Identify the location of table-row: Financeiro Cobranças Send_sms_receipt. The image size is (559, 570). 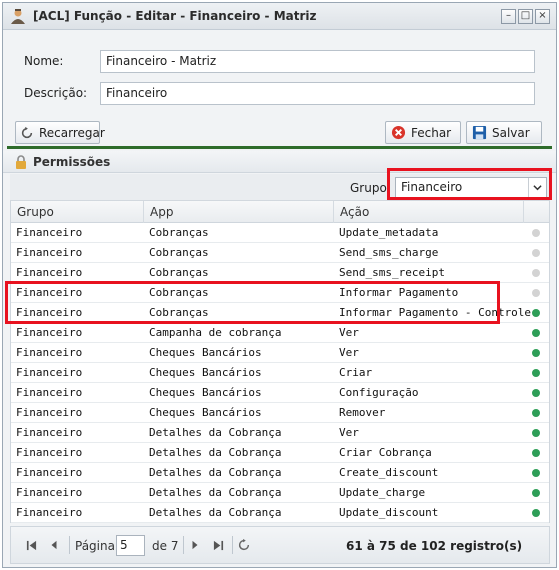
(280, 273).